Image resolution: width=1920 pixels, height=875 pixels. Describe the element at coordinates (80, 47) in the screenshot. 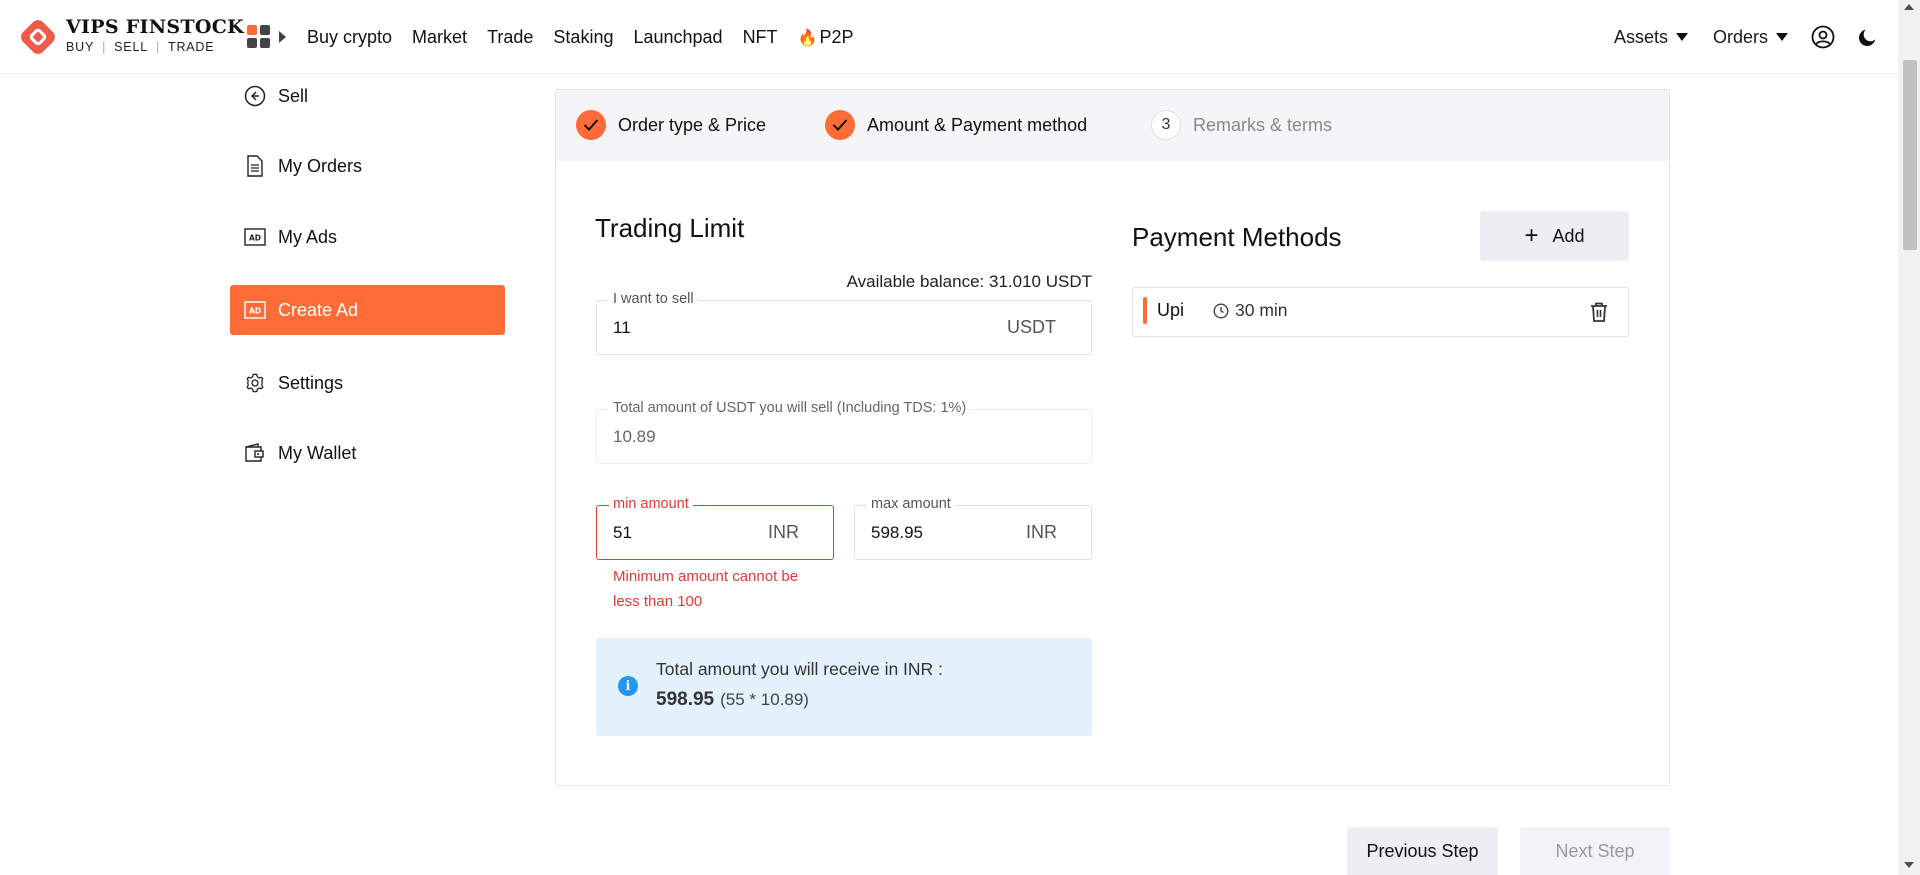

I see `tag-buy: BUY` at that location.